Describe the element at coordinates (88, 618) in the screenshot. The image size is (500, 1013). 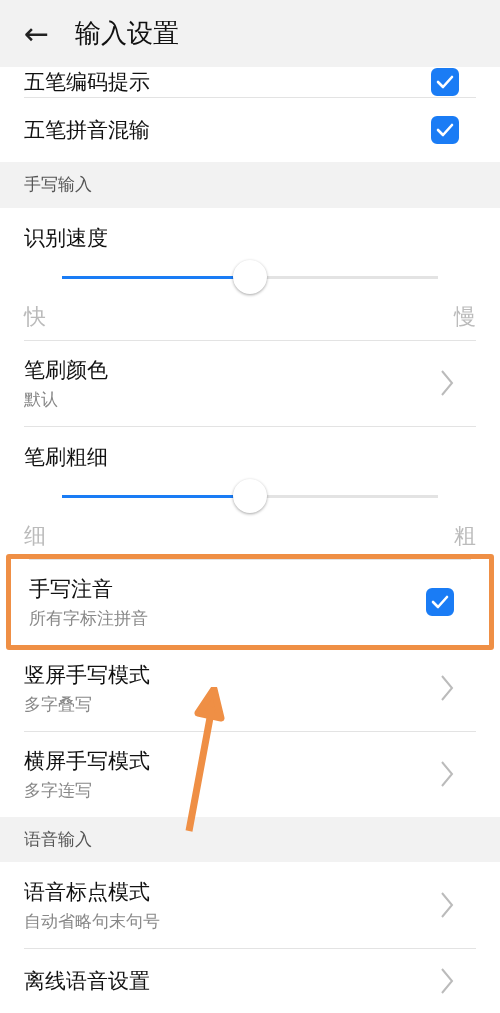
I see `setting-subtitle: 所有字标注拼音` at that location.